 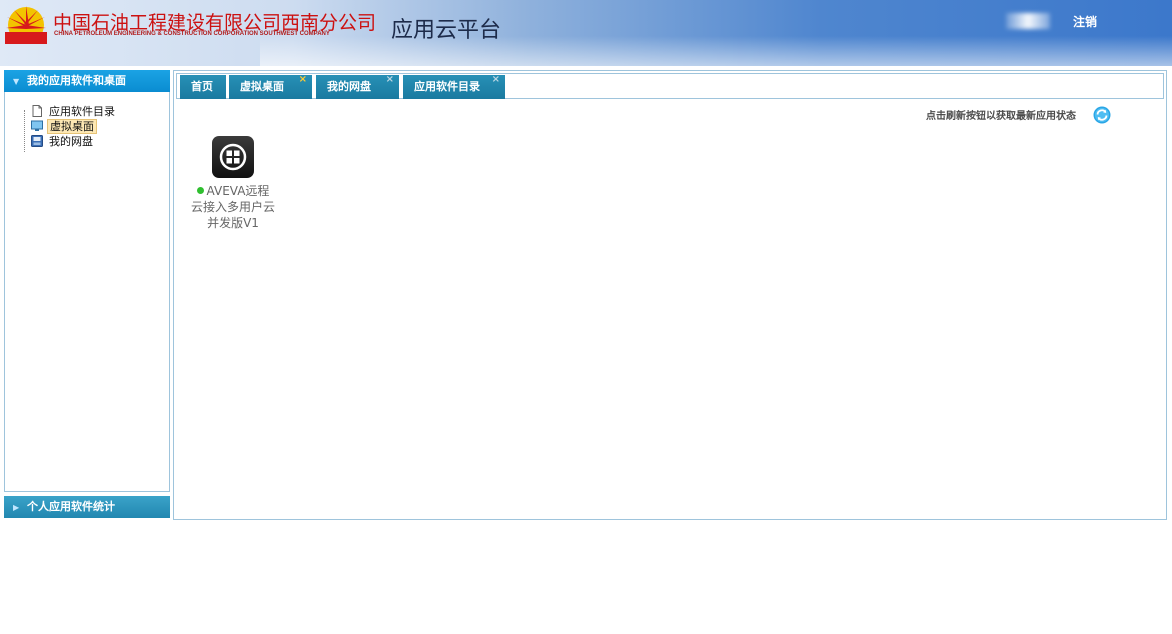 I want to click on logout-button: 注销, so click(x=1085, y=21).